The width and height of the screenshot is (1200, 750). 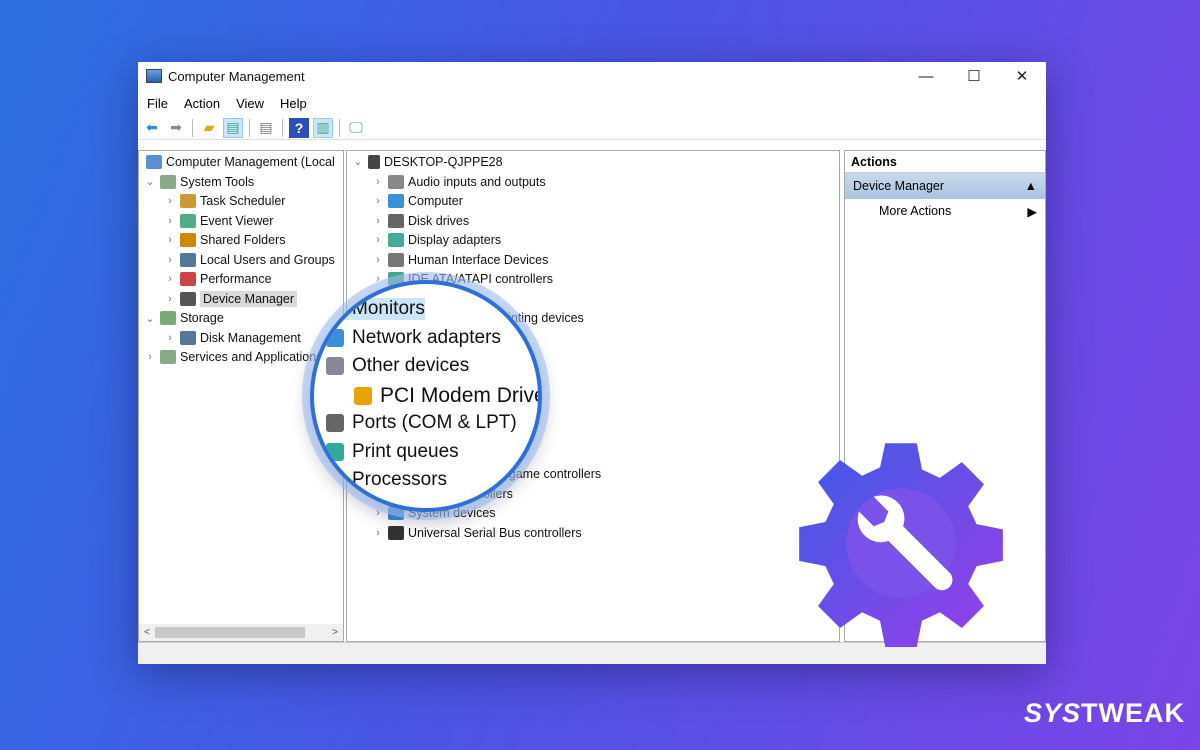 I want to click on device-label: Computer, so click(x=435, y=201).